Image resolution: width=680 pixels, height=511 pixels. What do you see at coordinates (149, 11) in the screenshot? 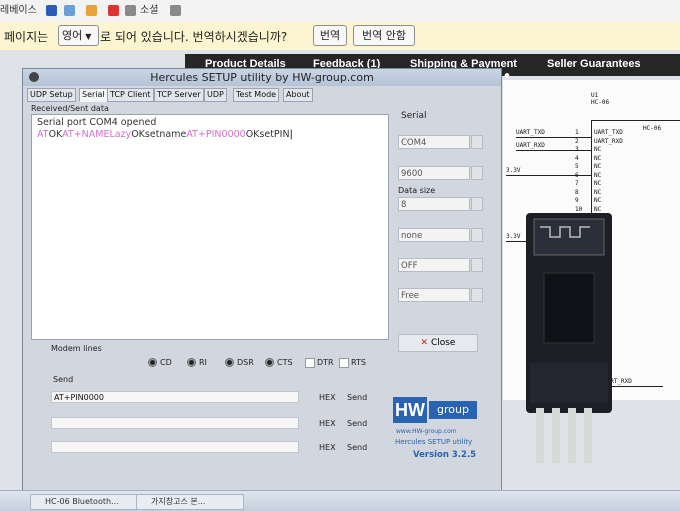
I see `bookmark-item: 소셜` at bounding box center [149, 11].